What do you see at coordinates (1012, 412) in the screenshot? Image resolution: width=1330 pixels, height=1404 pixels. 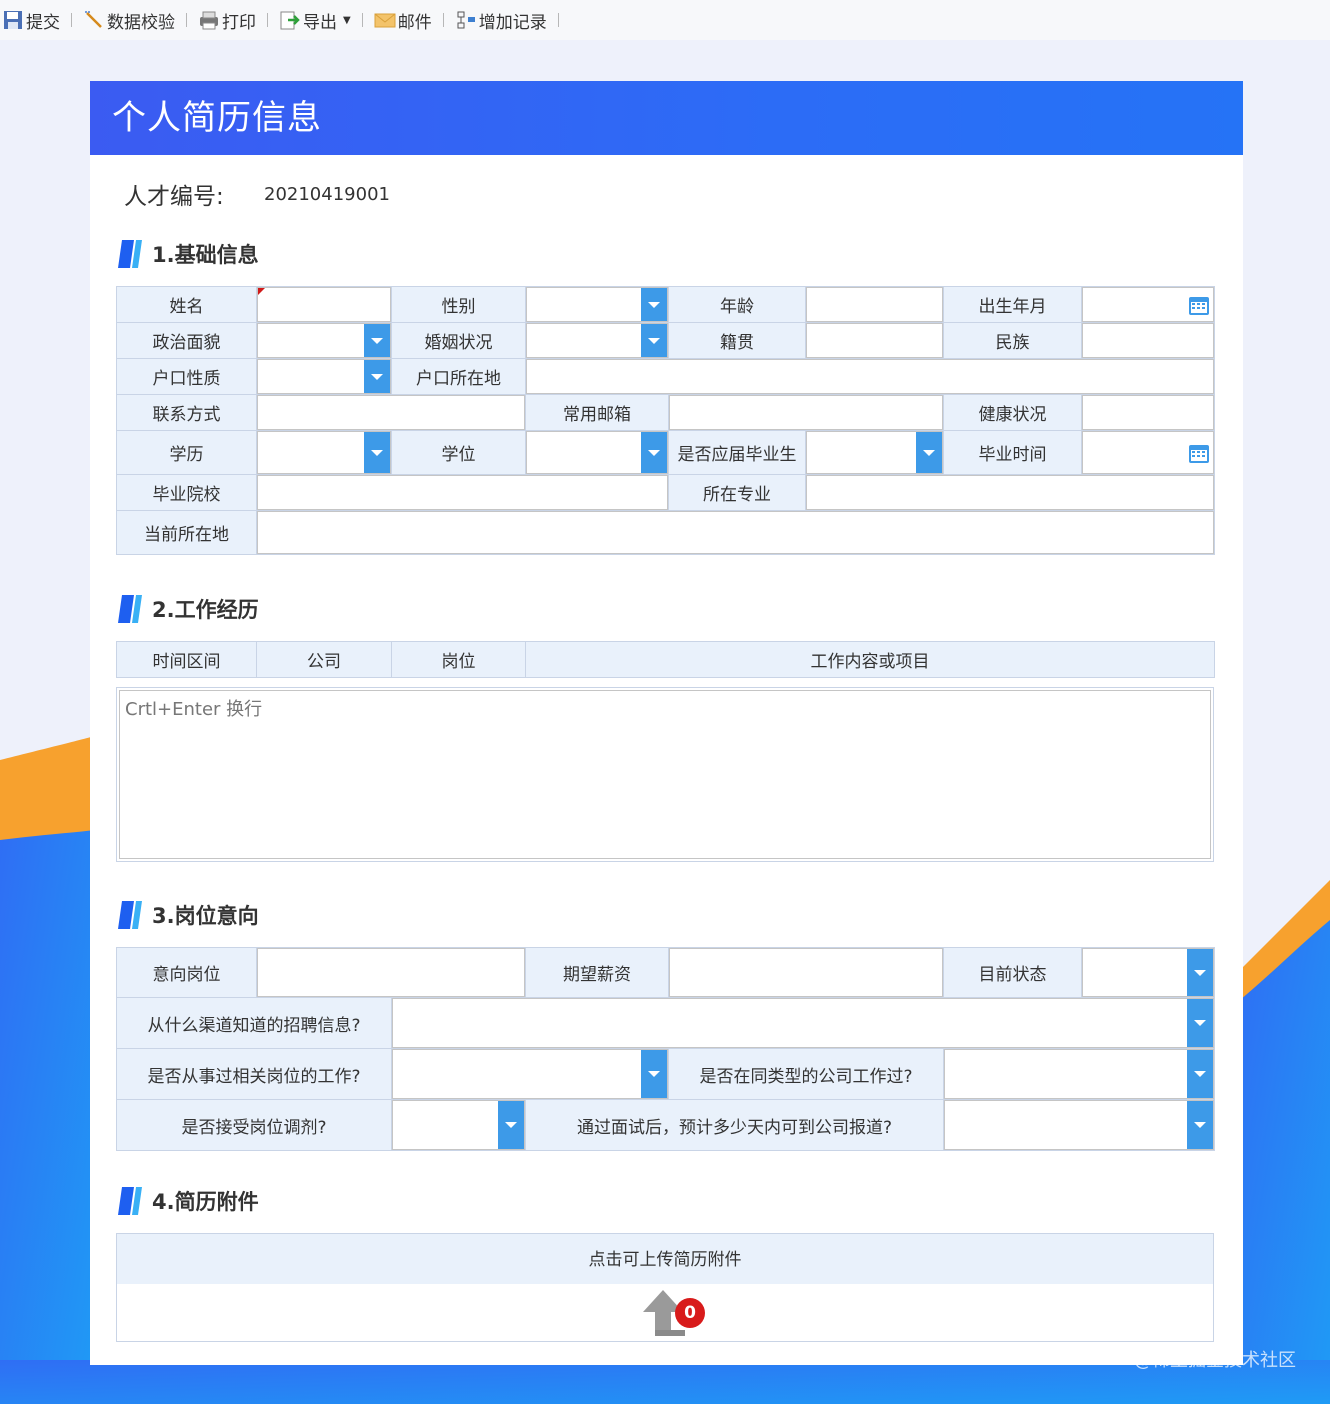 I see `health-label: 健康状况` at bounding box center [1012, 412].